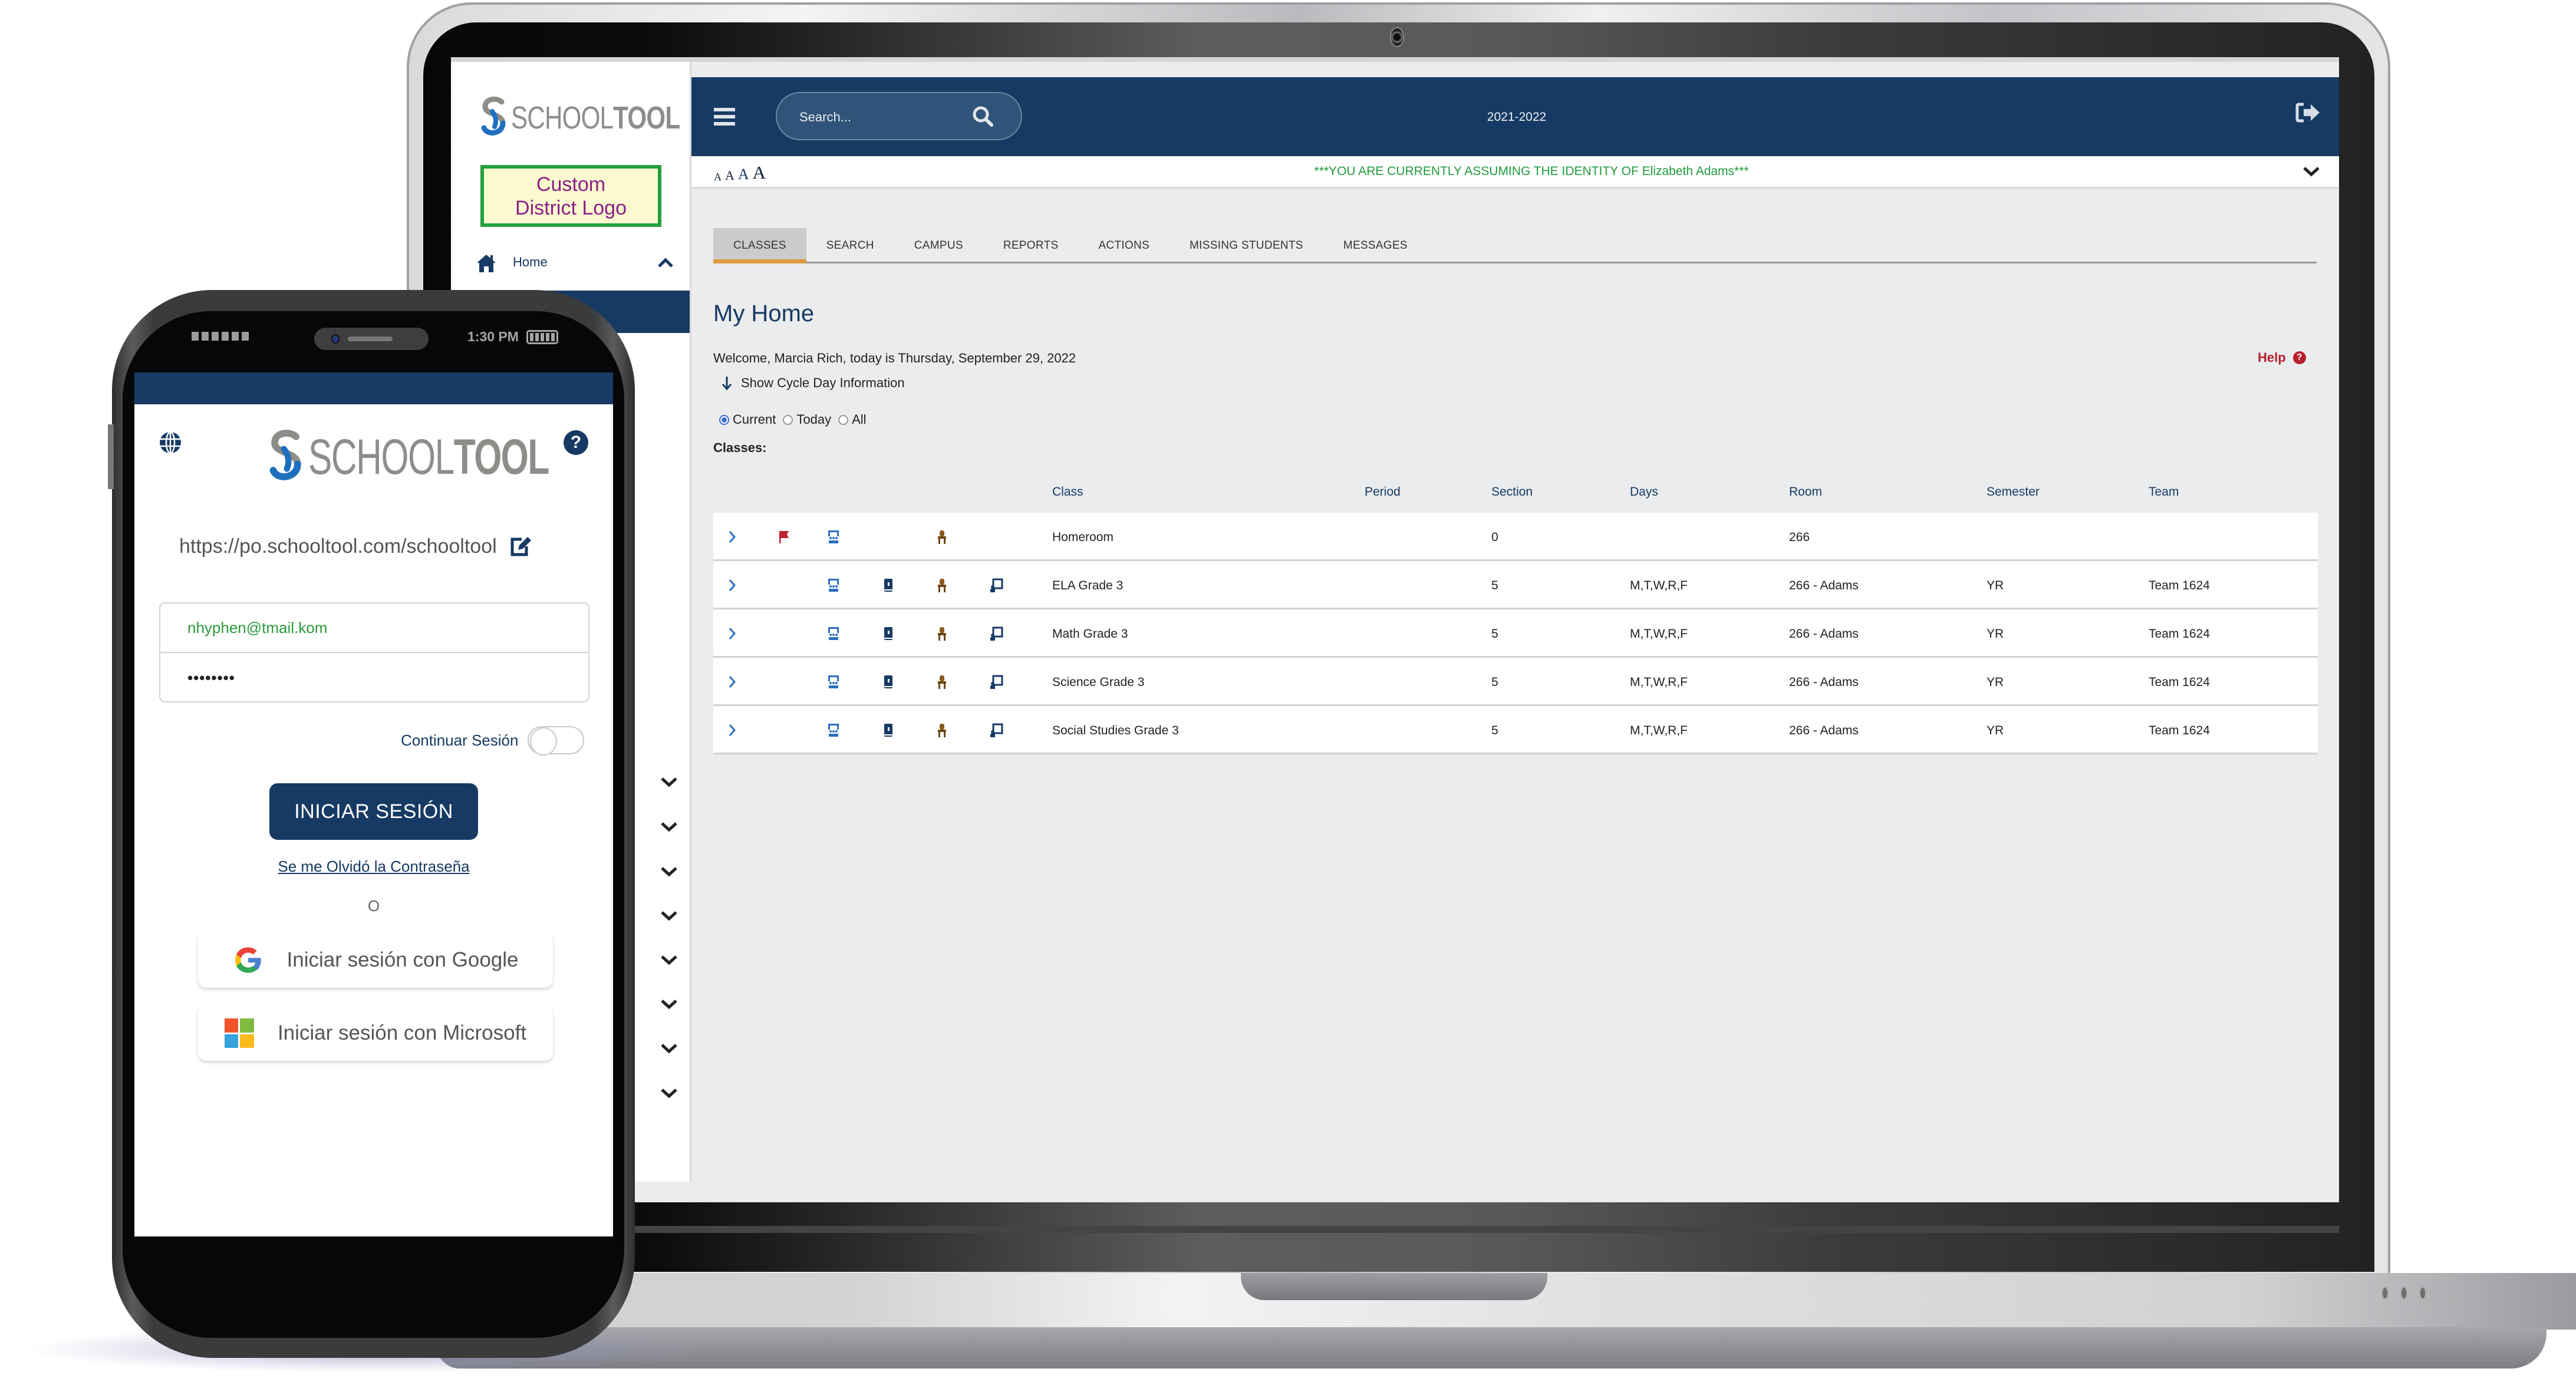  Describe the element at coordinates (729, 175) in the screenshot. I see `font-size-medium: A` at that location.